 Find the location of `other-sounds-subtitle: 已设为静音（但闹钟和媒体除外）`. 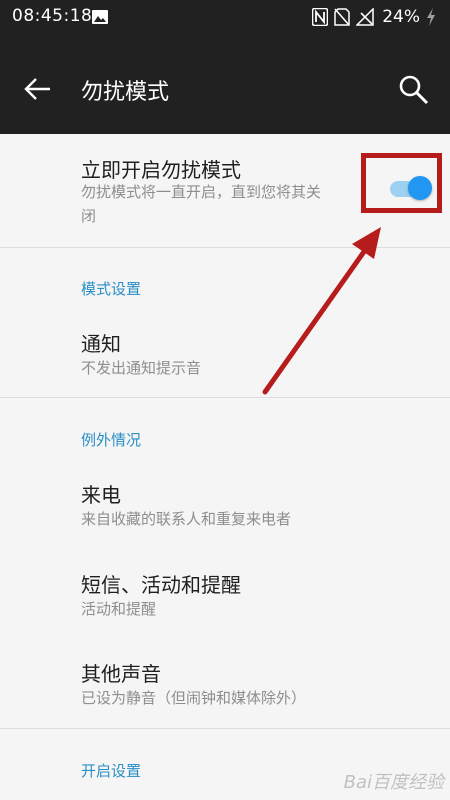

other-sounds-subtitle: 已设为静音（但闹钟和媒体除外） is located at coordinates (194, 698).